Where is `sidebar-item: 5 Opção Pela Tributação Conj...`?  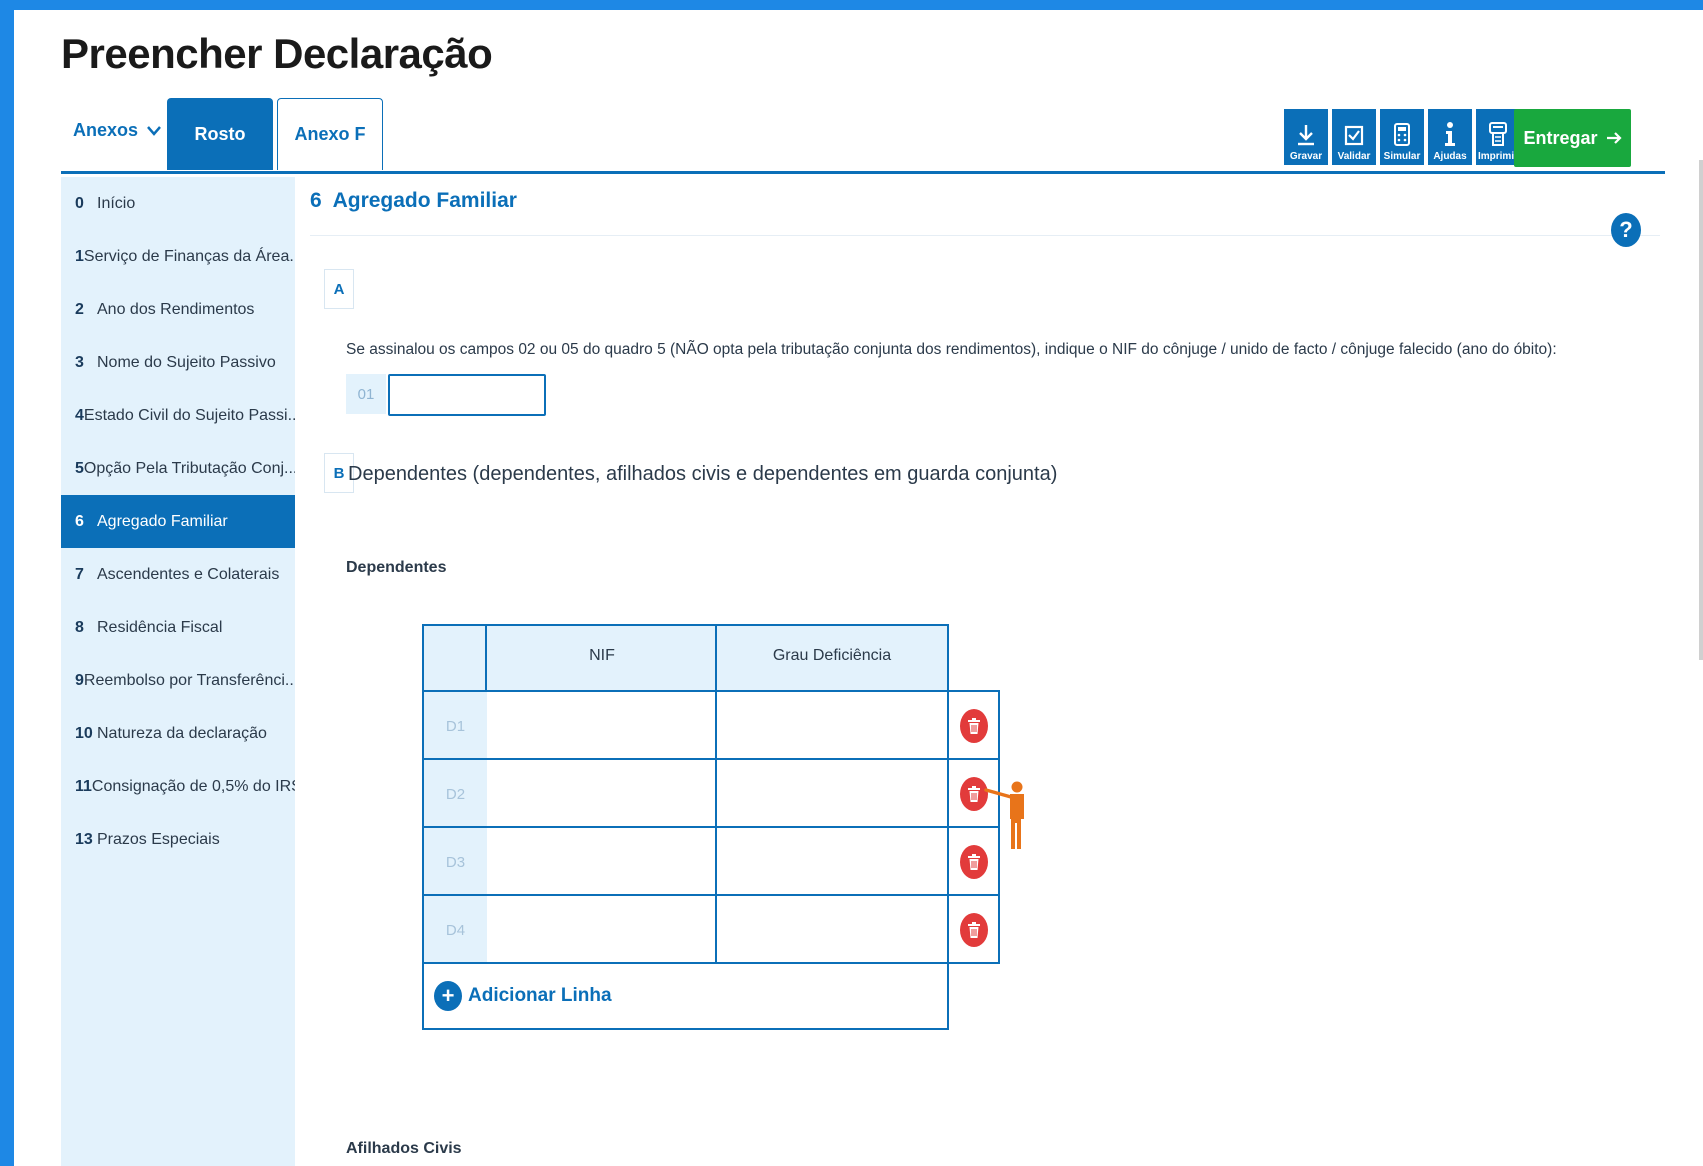 sidebar-item: 5 Opção Pela Tributação Conj... is located at coordinates (178, 468).